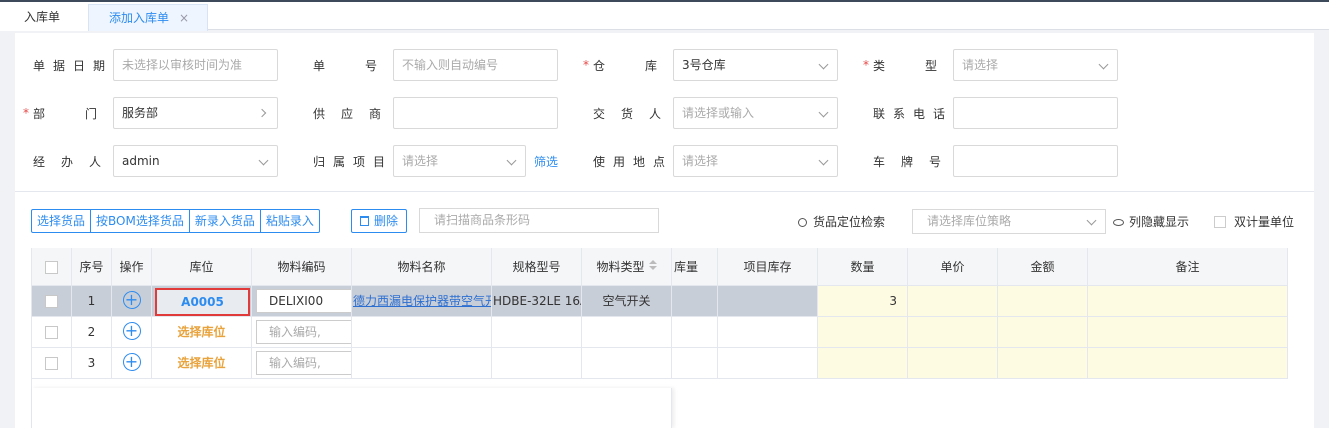 This screenshot has width=1329, height=428. I want to click on table-row: 3 + 选择库位 输入编码,, so click(660, 363).